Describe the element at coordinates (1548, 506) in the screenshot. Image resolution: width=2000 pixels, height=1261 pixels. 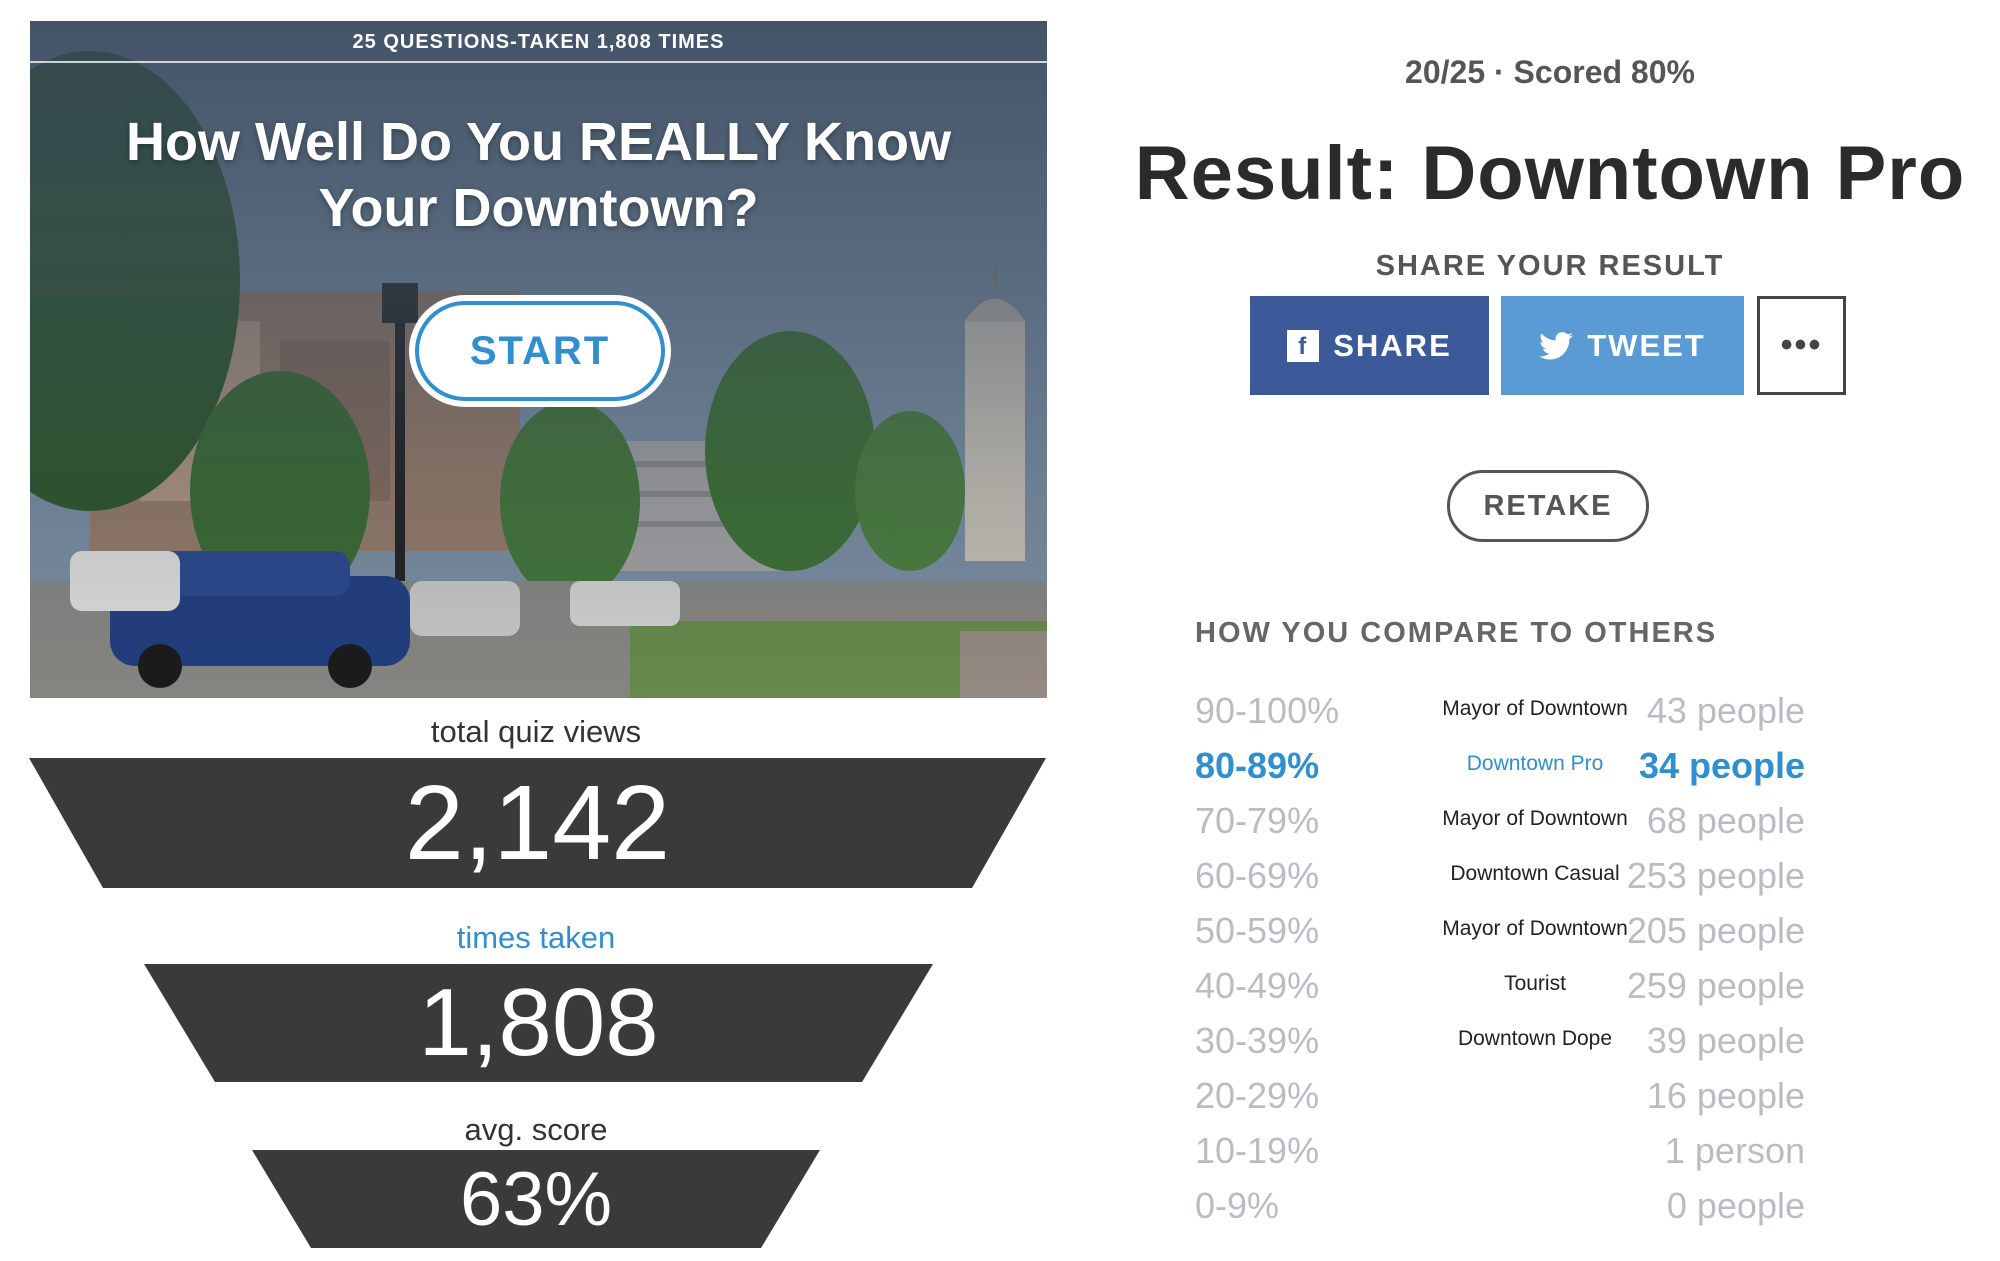
I see `retake-button: RETAKE` at that location.